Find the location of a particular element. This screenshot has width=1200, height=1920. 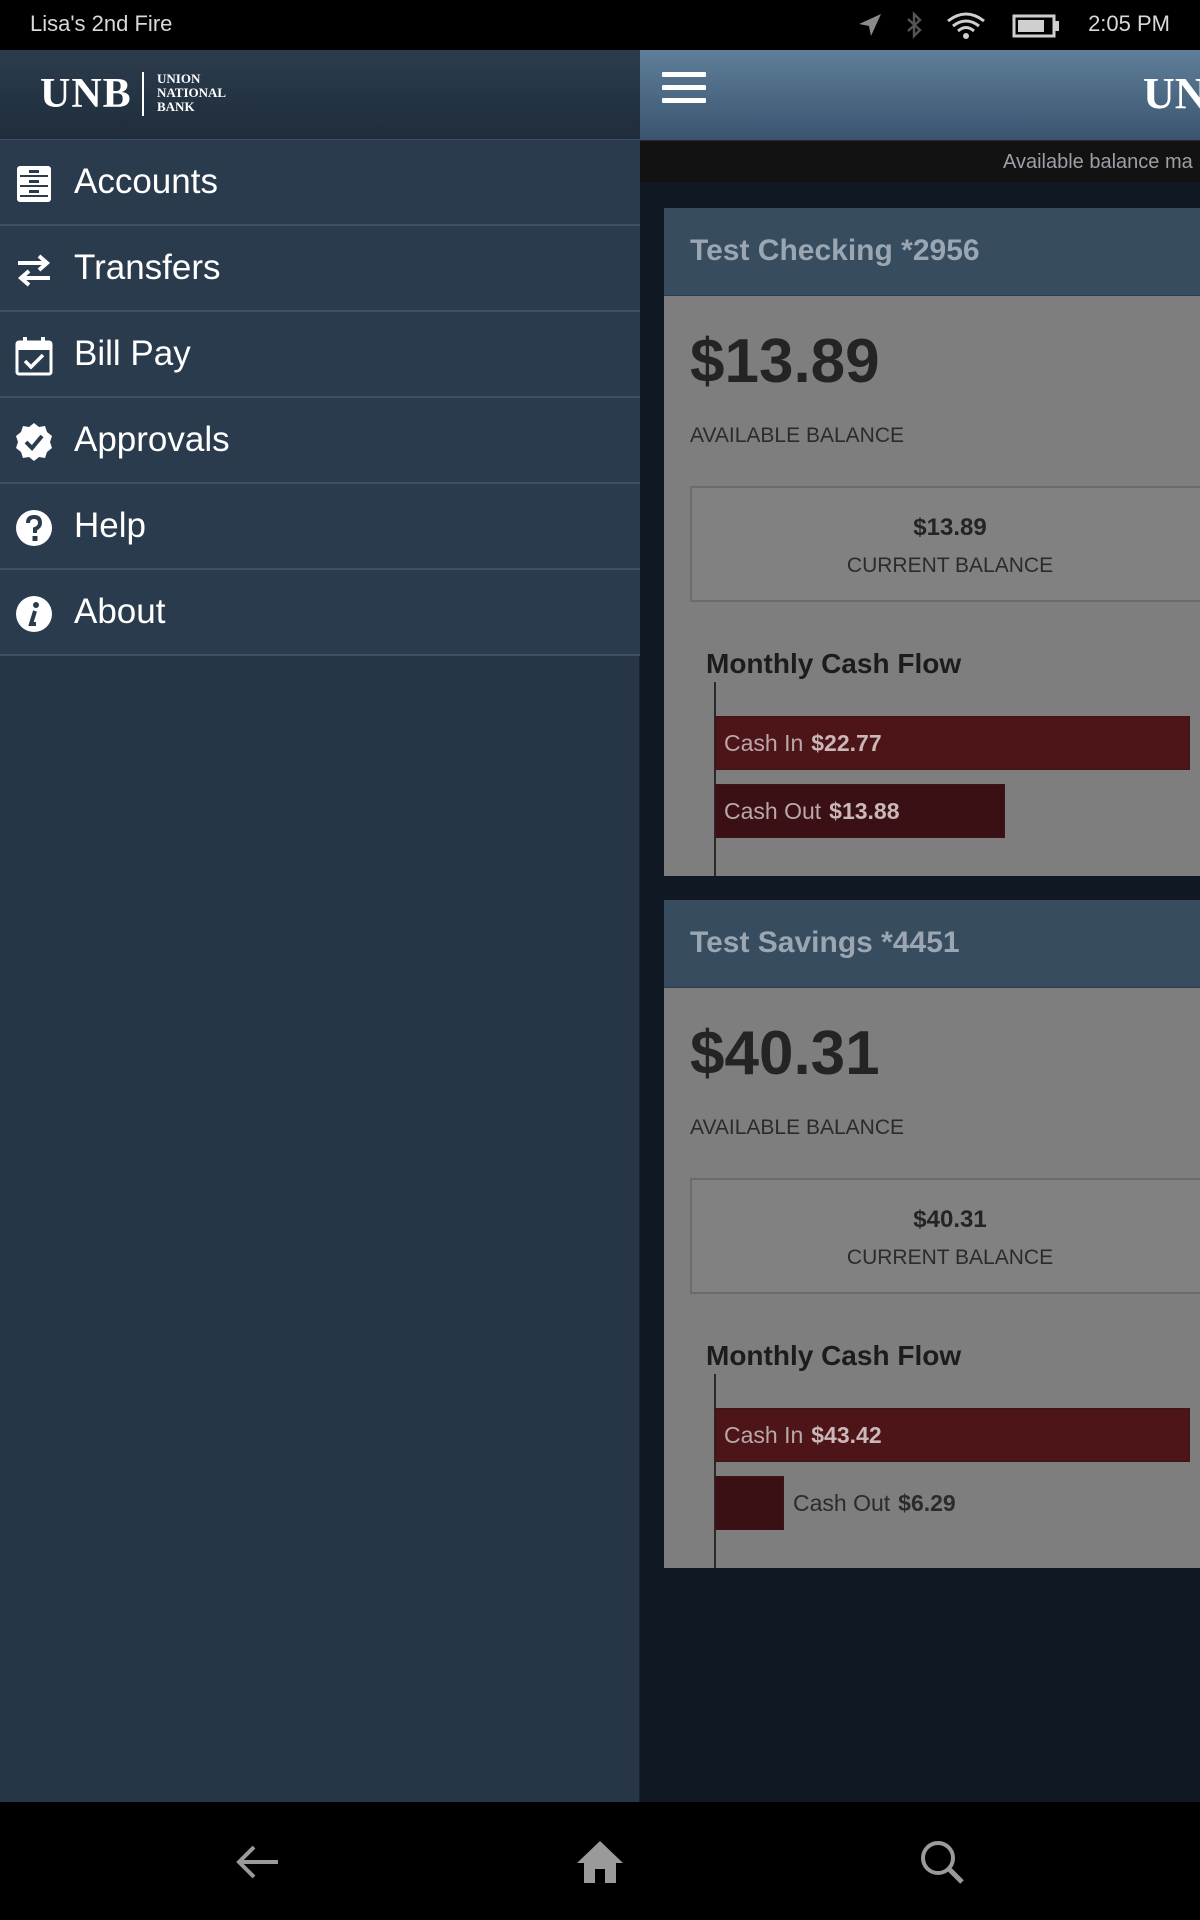

cash-out-bar: Cash Out $6.29 is located at coordinates (835, 1503).